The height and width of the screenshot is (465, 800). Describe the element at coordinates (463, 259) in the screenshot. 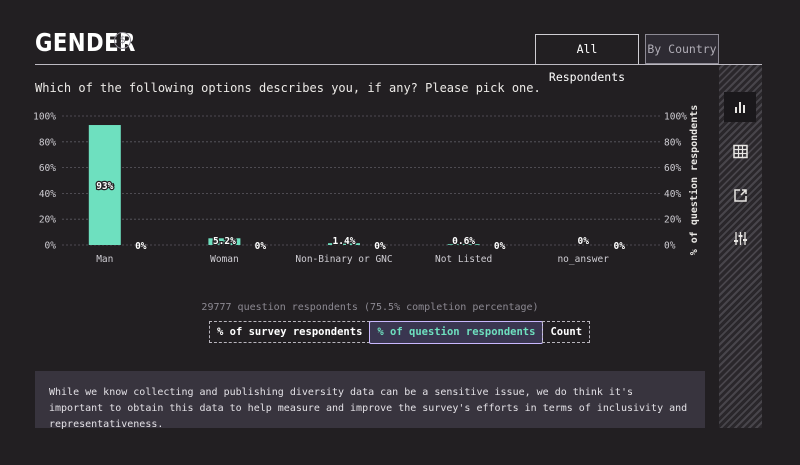

I see `x-tick-label: Not Listed` at that location.